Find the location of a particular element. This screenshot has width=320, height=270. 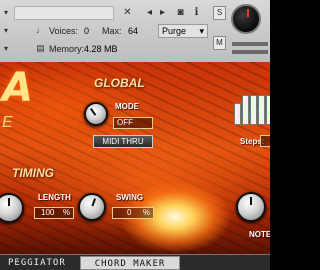

length-value: 100 is located at coordinates (48, 212).